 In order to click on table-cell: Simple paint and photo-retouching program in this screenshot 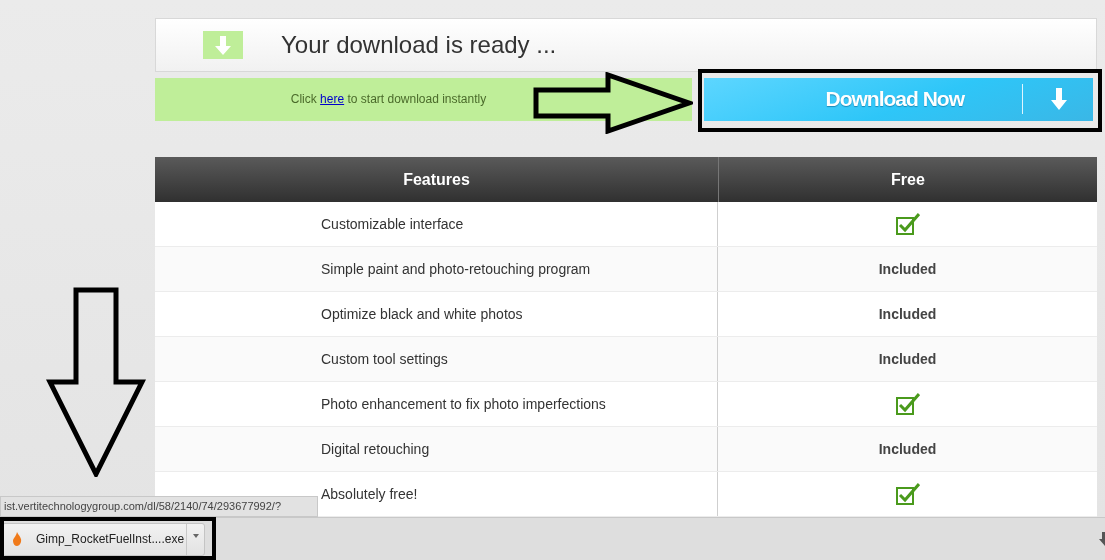, I will do `click(436, 269)`.